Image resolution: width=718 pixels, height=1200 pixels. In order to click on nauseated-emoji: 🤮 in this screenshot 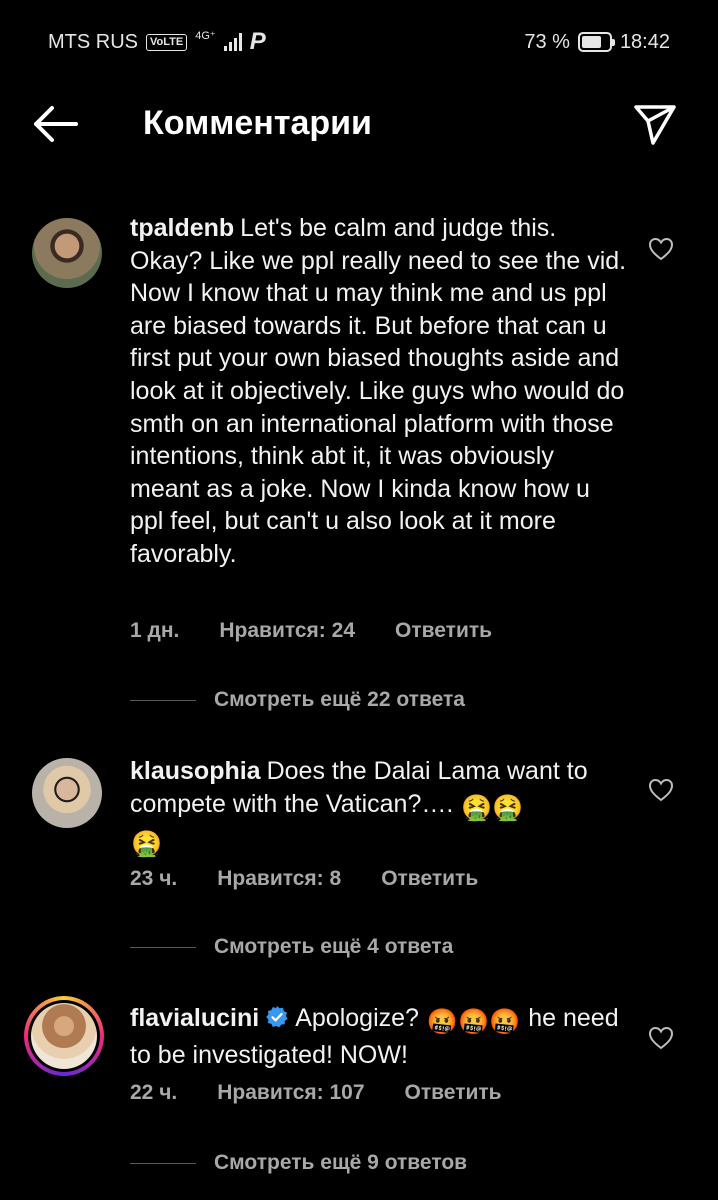, I will do `click(147, 844)`.